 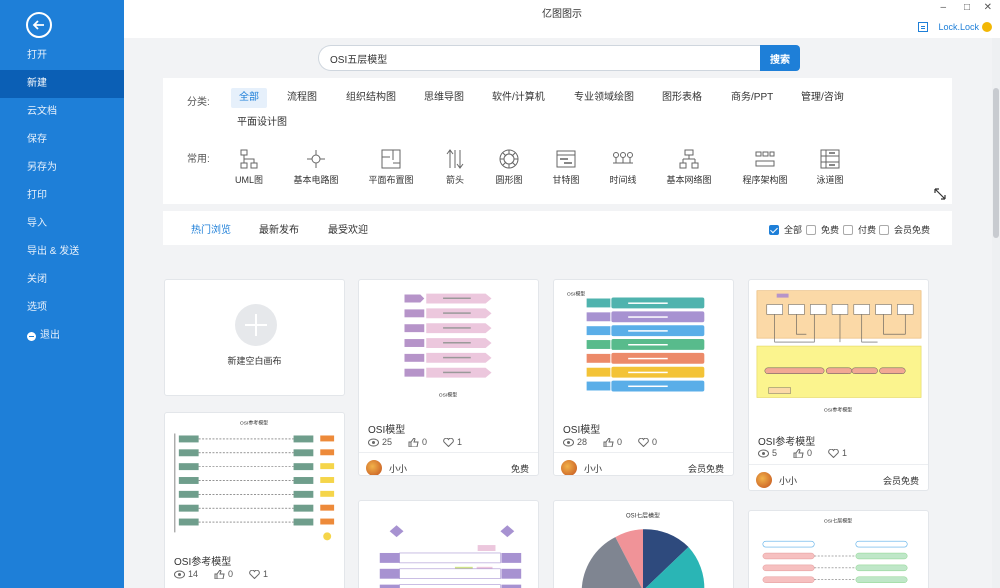 I want to click on price-tag: 会员免费, so click(x=705, y=469).